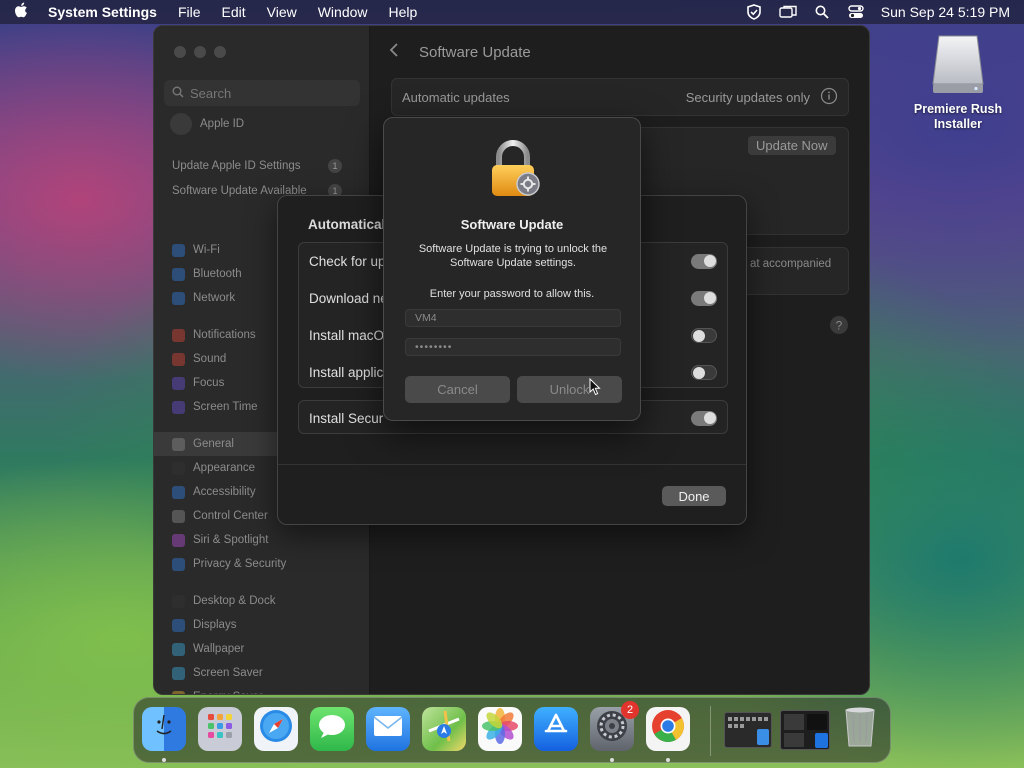  What do you see at coordinates (276, 729) in the screenshot?
I see `dock-safari` at bounding box center [276, 729].